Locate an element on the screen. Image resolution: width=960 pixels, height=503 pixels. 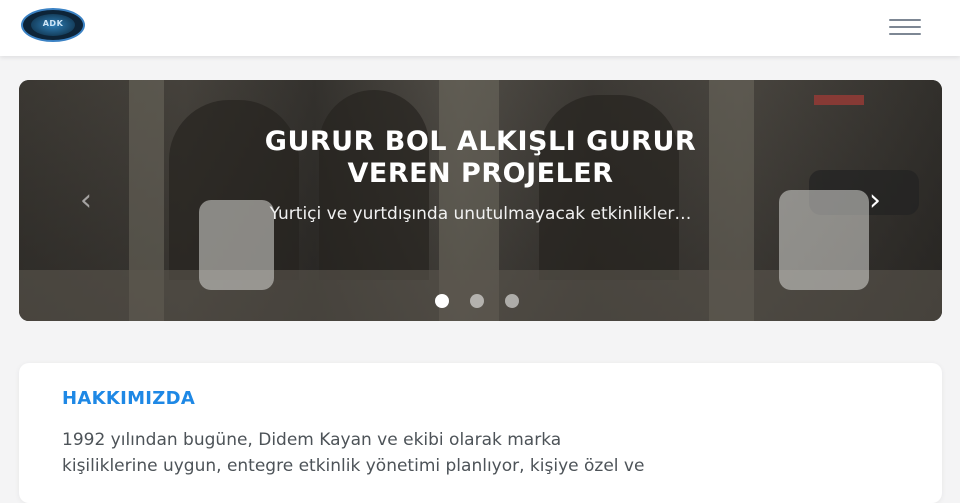
hero-title-line: VEREN PROJELER is located at coordinates (480, 173).